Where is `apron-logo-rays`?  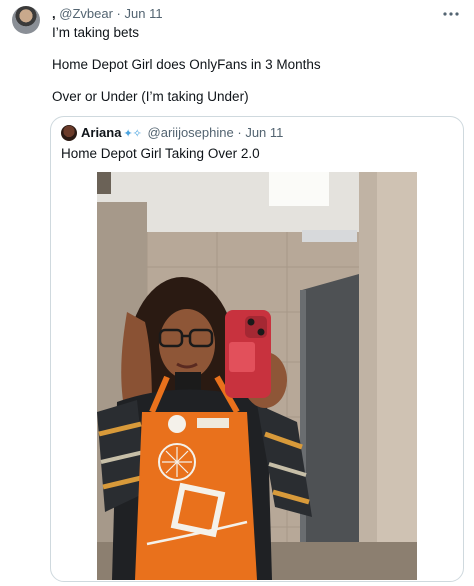 apron-logo-rays is located at coordinates (177, 462).